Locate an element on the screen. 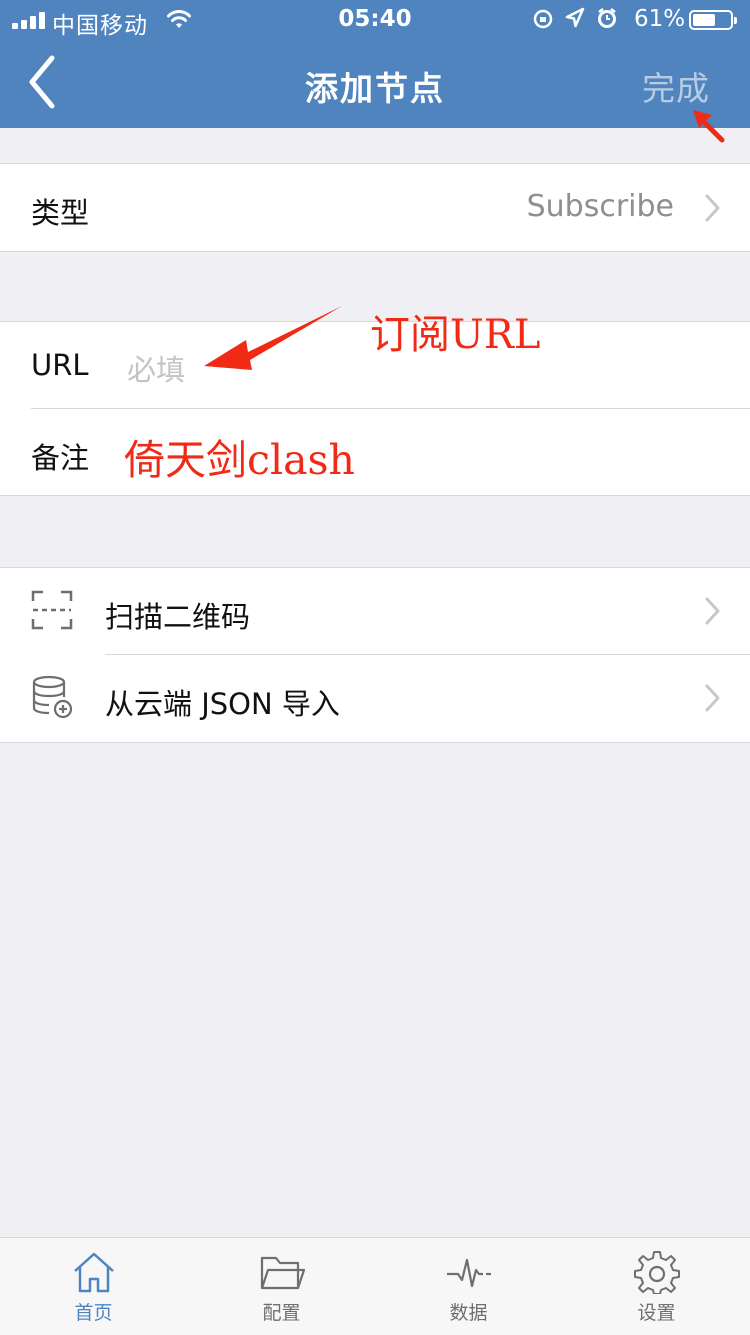  done-button: 完成 is located at coordinates (676, 86).